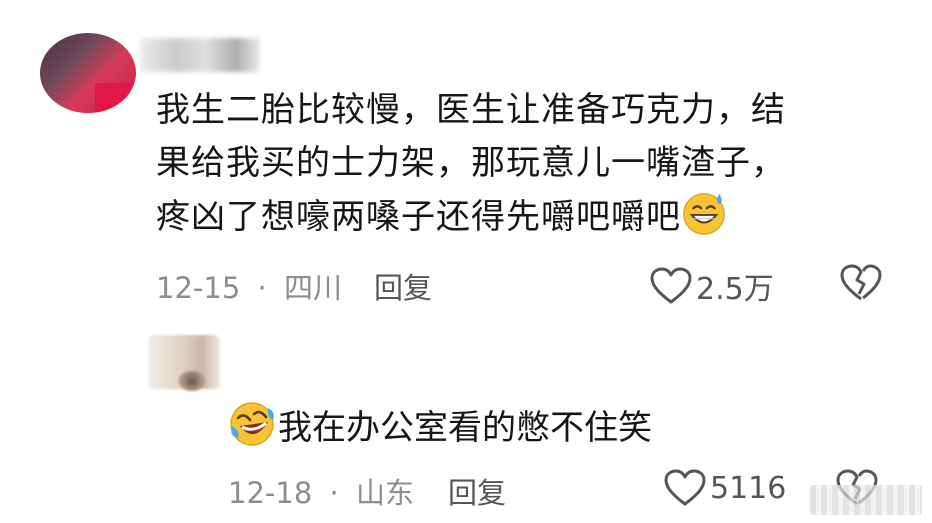 This screenshot has width=932, height=523. Describe the element at coordinates (249, 286) in the screenshot. I see `comment-meta: 12-15 · 四川` at that location.